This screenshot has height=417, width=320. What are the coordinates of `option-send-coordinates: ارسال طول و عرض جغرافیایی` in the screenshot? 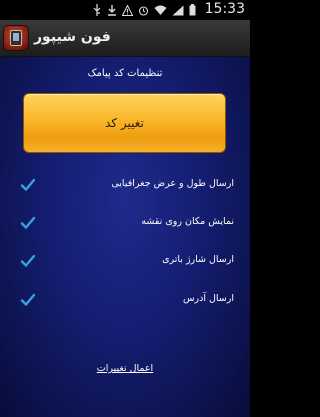 It's located at (125, 185).